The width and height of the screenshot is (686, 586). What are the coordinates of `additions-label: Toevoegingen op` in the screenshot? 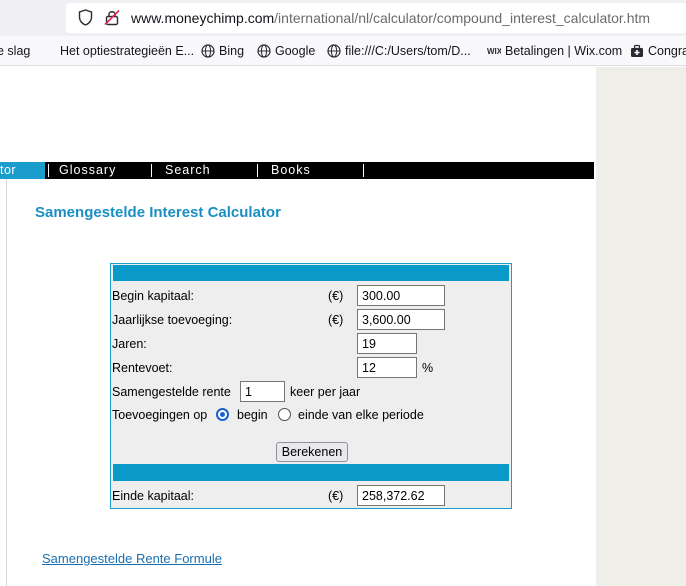 It's located at (160, 415).